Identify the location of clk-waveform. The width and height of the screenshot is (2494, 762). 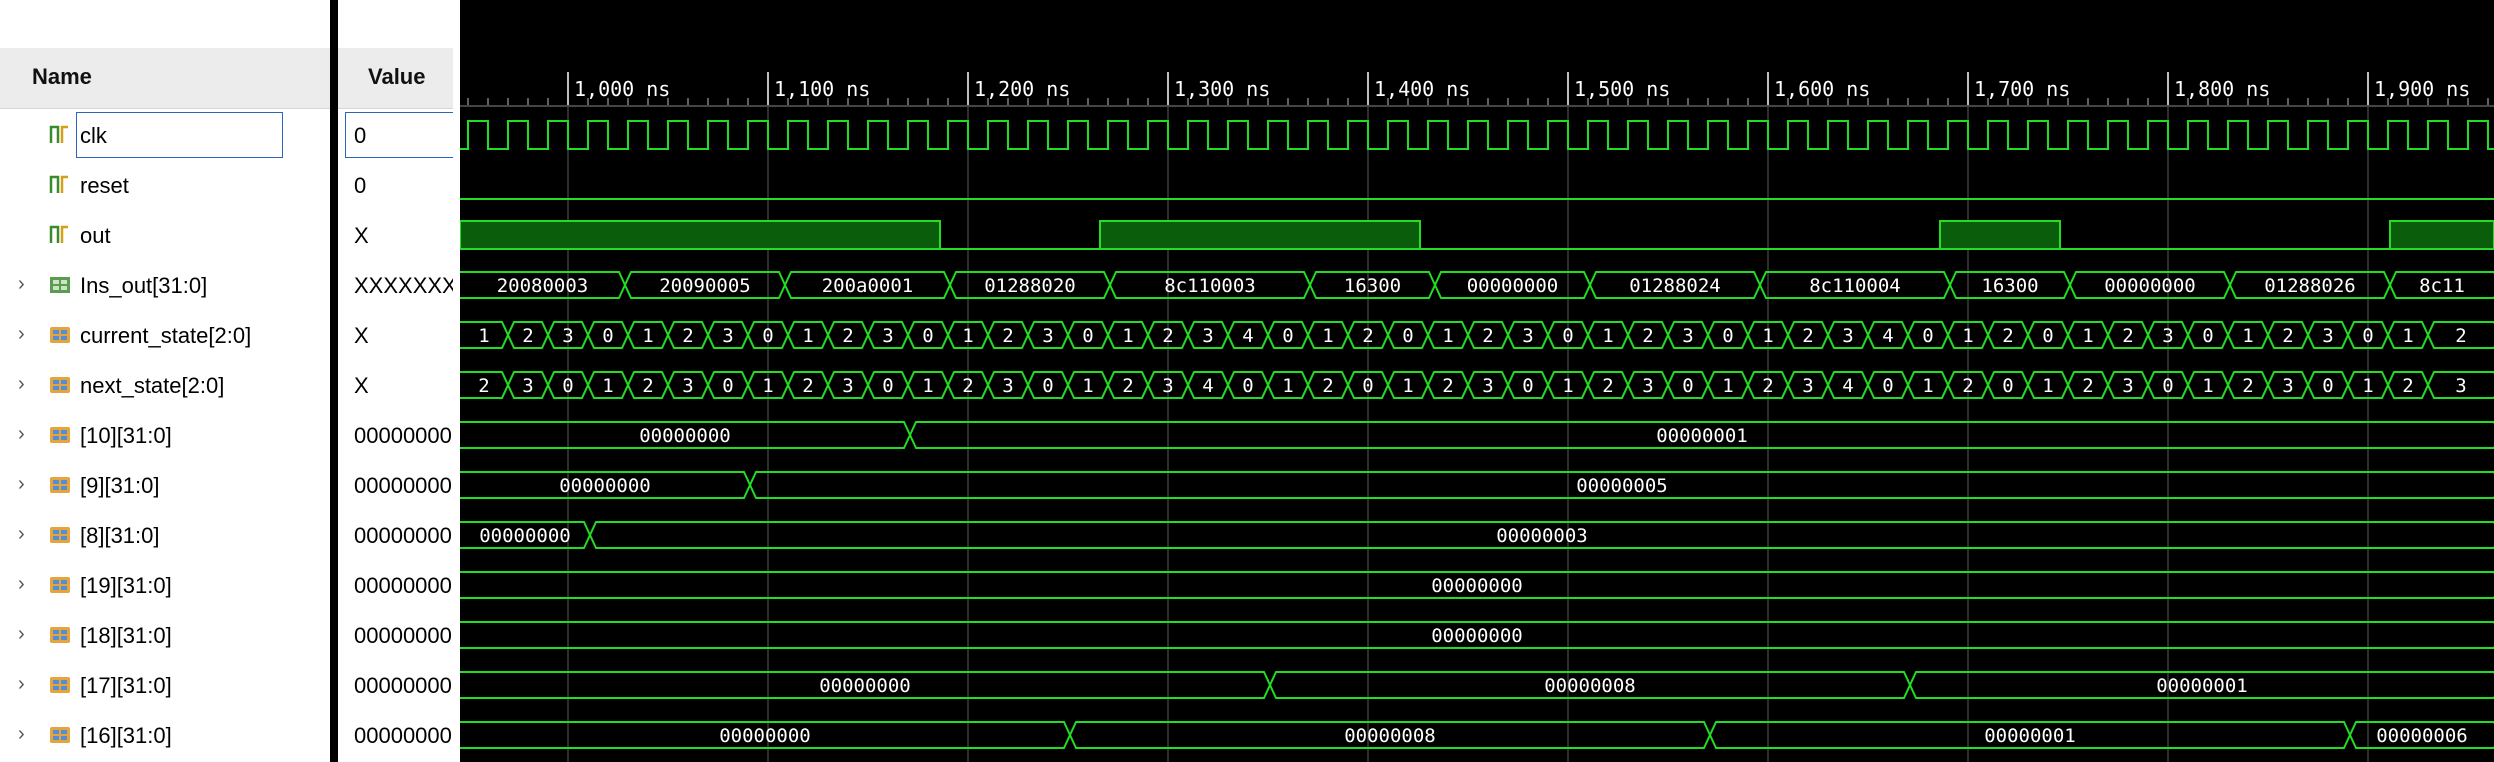
(1477, 135).